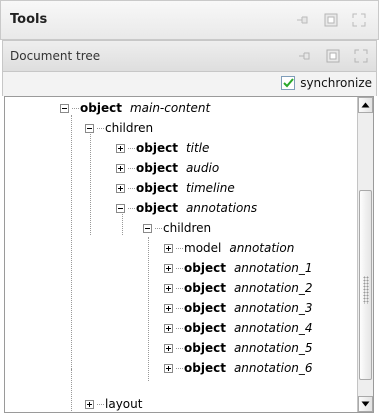  Describe the element at coordinates (189, 84) in the screenshot. I see `synchronize-row: synchronize` at that location.